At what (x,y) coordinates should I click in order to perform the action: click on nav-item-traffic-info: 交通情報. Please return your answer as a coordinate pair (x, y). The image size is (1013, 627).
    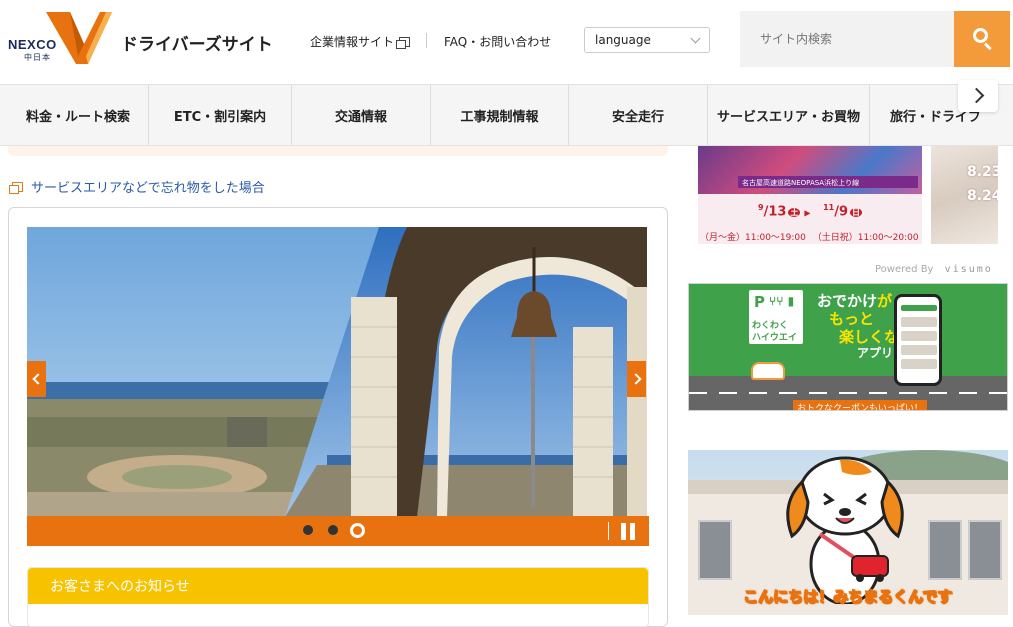
    Looking at the image, I should click on (361, 115).